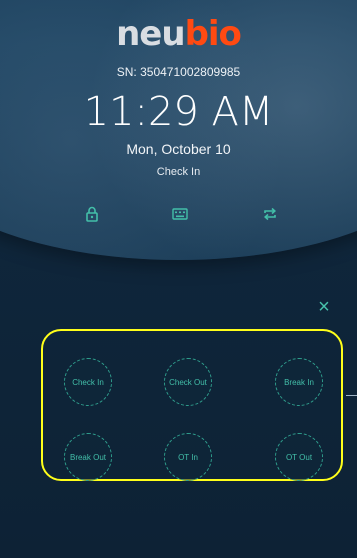 The width and height of the screenshot is (357, 558). Describe the element at coordinates (188, 457) in the screenshot. I see `ot-in-button: OT In` at that location.